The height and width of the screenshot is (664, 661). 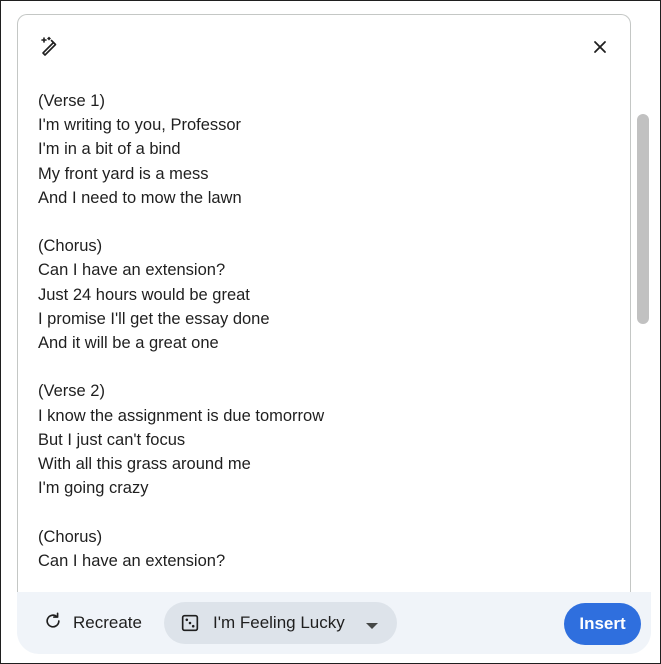 What do you see at coordinates (190, 623) in the screenshot?
I see `dice-icon` at bounding box center [190, 623].